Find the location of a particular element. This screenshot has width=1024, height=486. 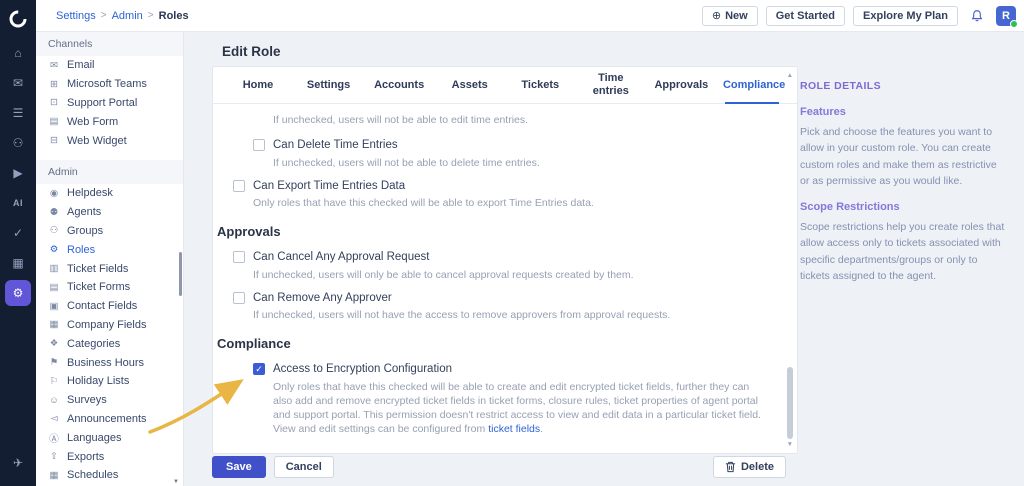

tab-assets: Assets is located at coordinates (470, 85).